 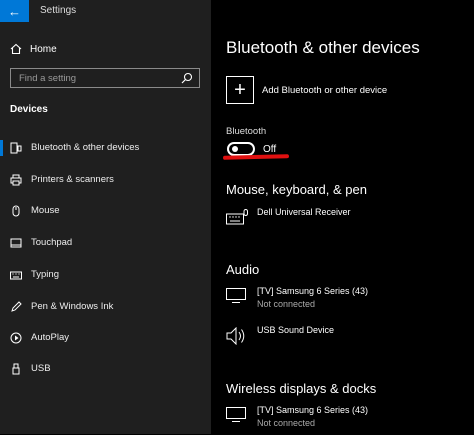 What do you see at coordinates (105, 11) in the screenshot?
I see `title-bar: ← Settings` at bounding box center [105, 11].